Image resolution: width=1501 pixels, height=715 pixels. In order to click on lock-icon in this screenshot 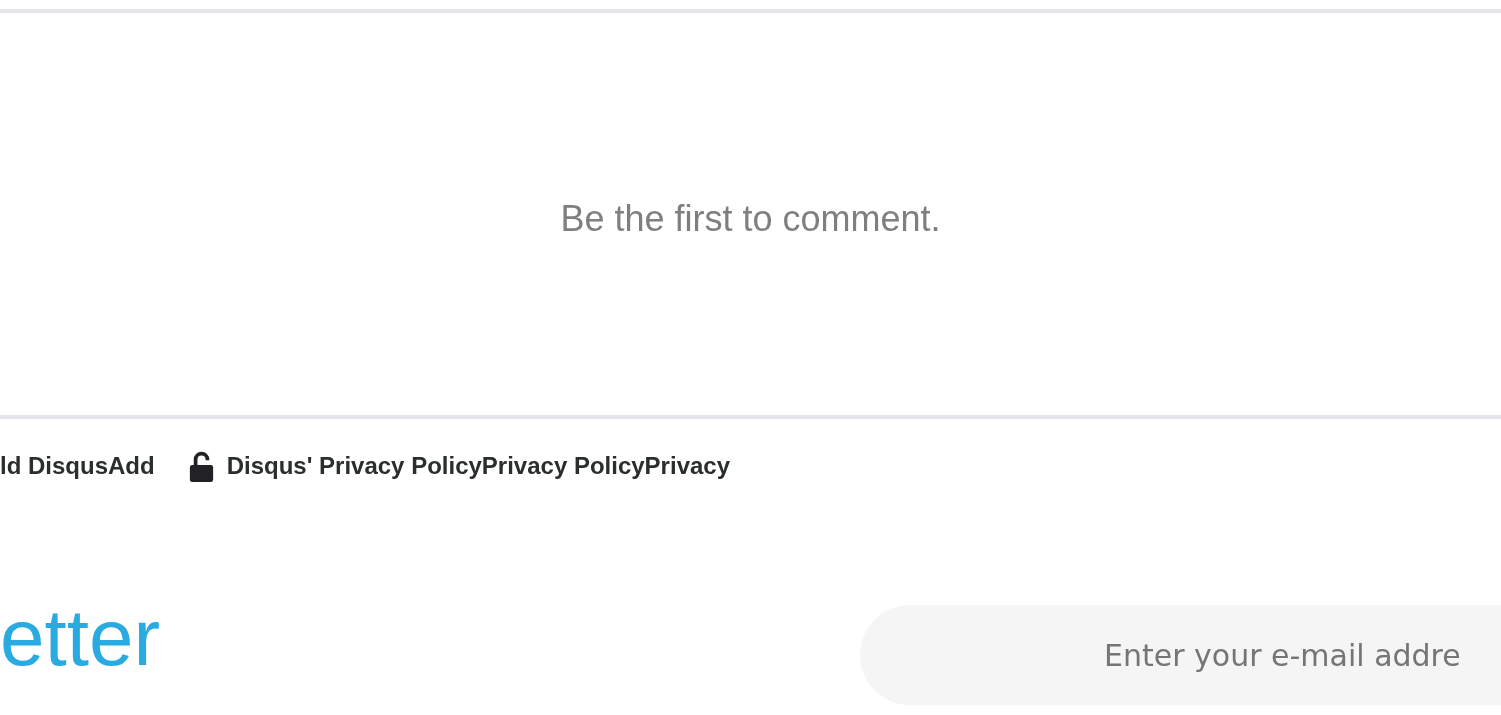, I will do `click(201, 466)`.